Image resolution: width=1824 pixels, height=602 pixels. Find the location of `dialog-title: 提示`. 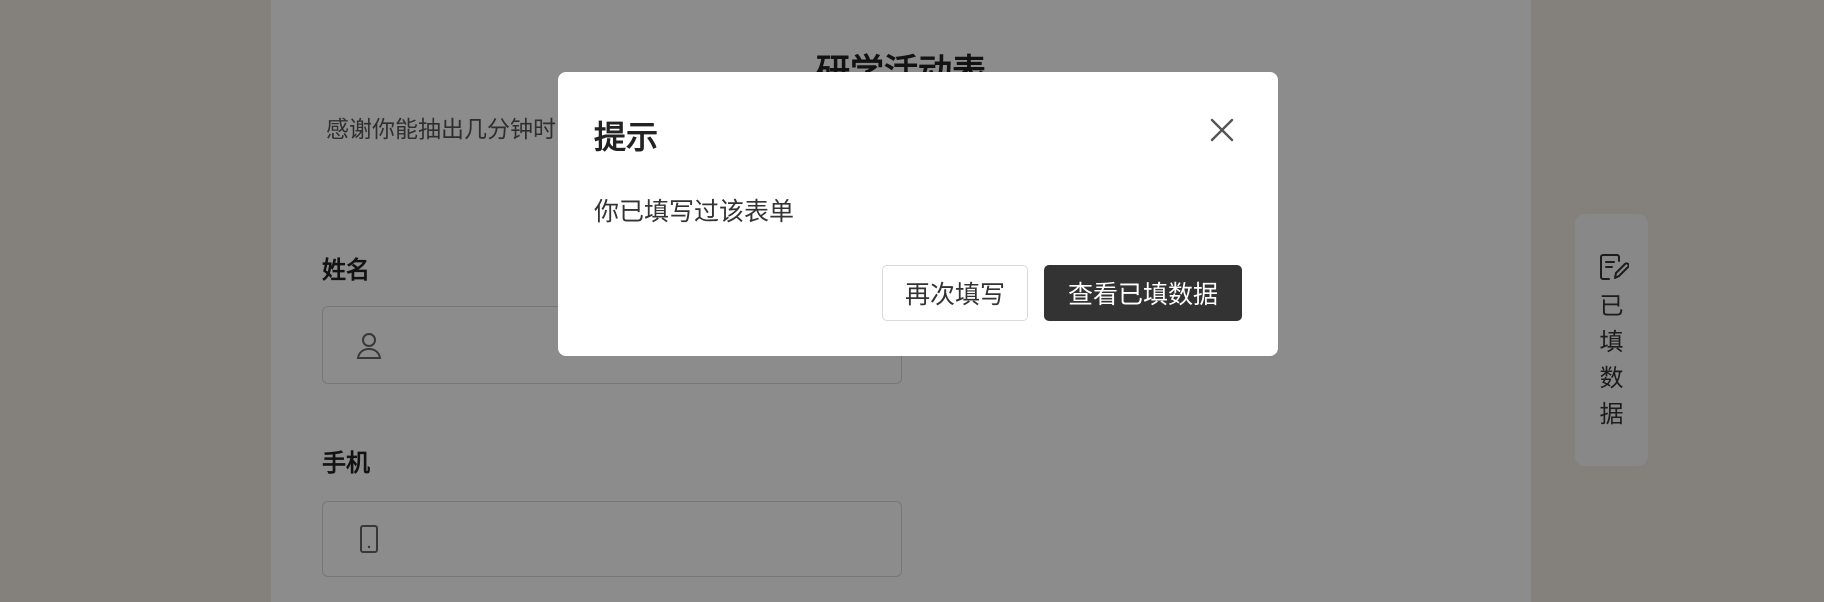

dialog-title: 提示 is located at coordinates (626, 137).